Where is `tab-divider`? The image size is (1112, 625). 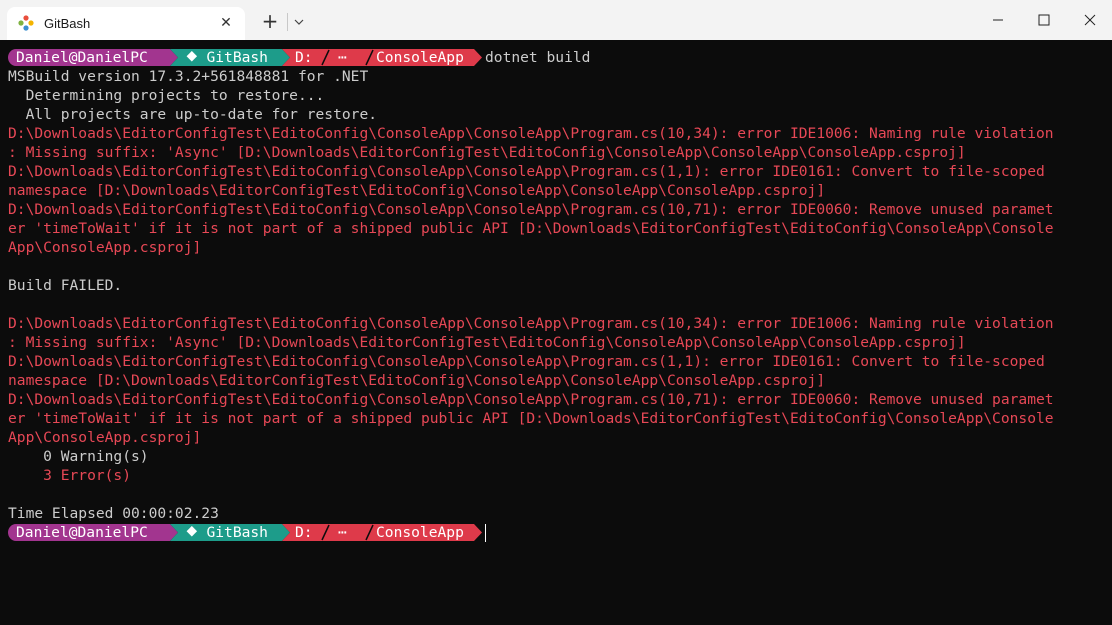 tab-divider is located at coordinates (287, 22).